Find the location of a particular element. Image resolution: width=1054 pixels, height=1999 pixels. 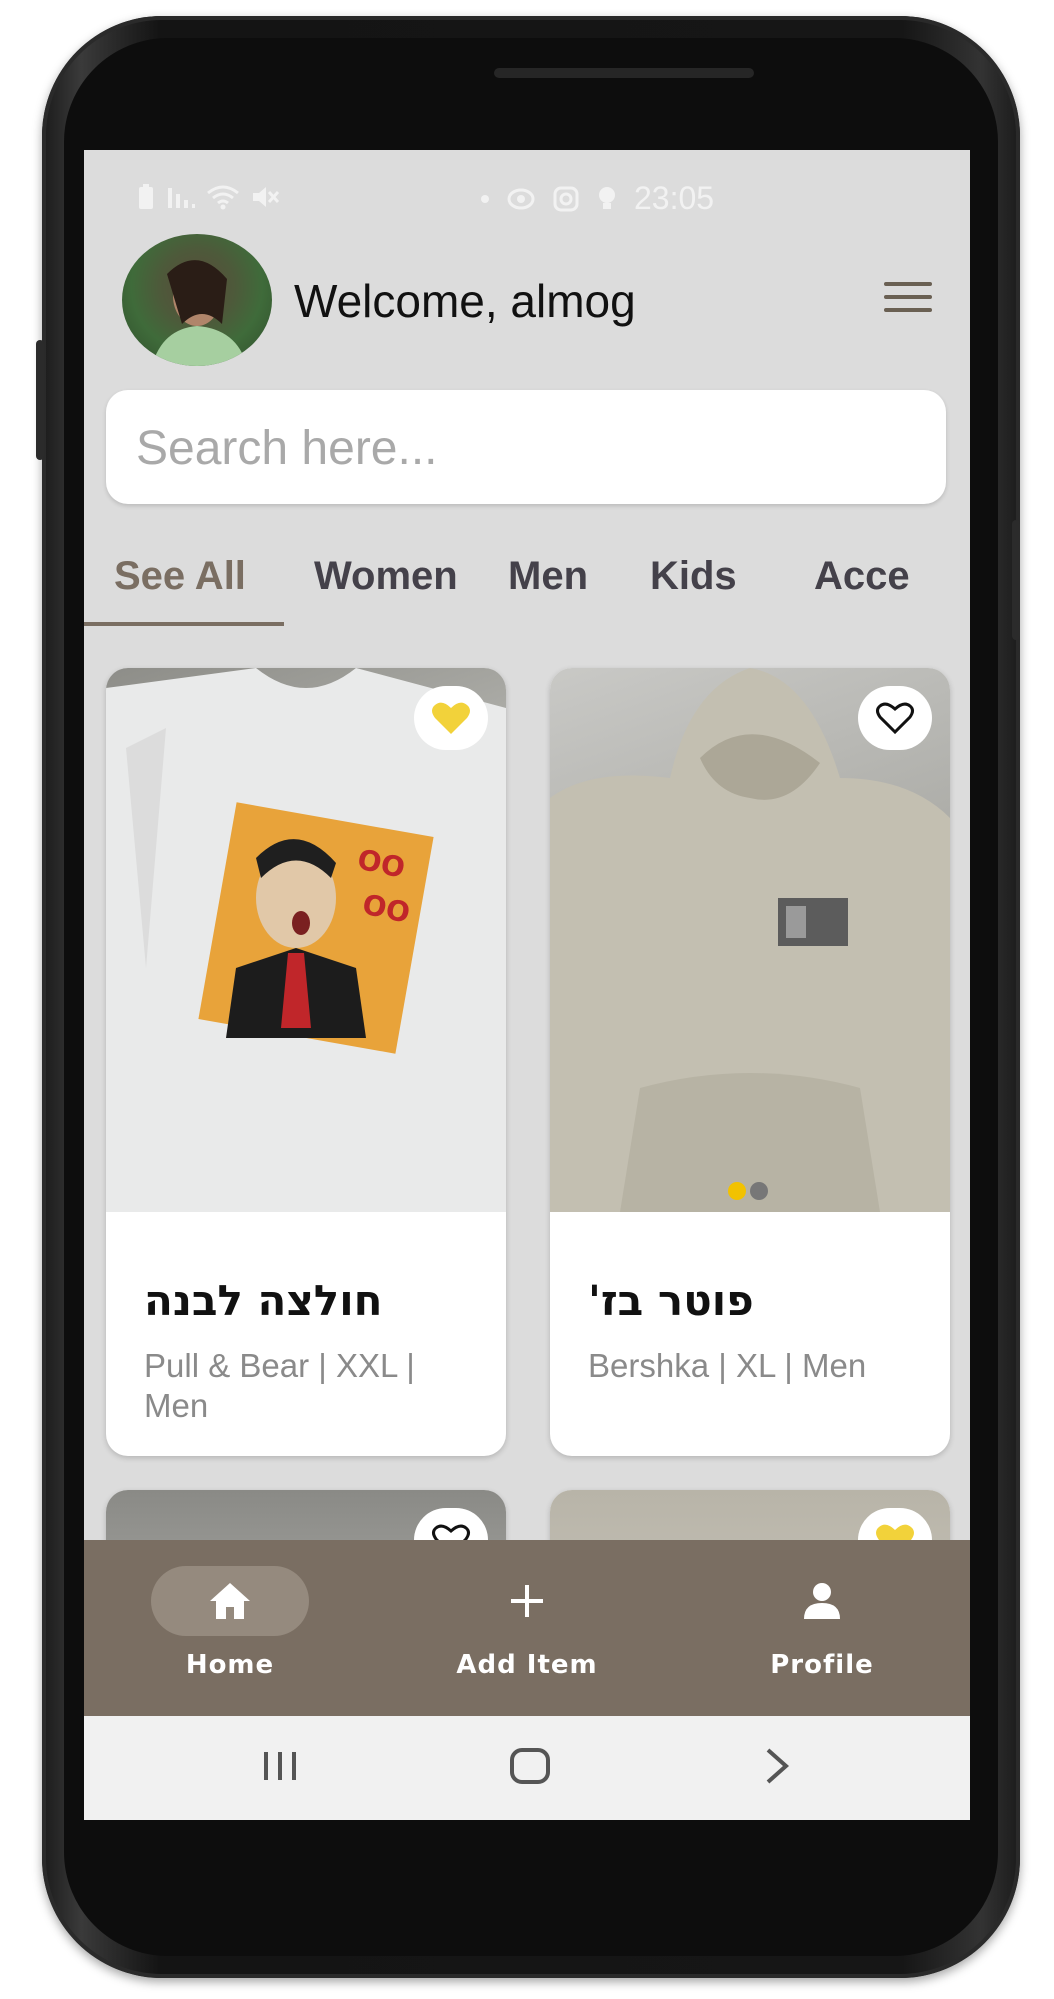

tab-women: Women is located at coordinates (386, 576).